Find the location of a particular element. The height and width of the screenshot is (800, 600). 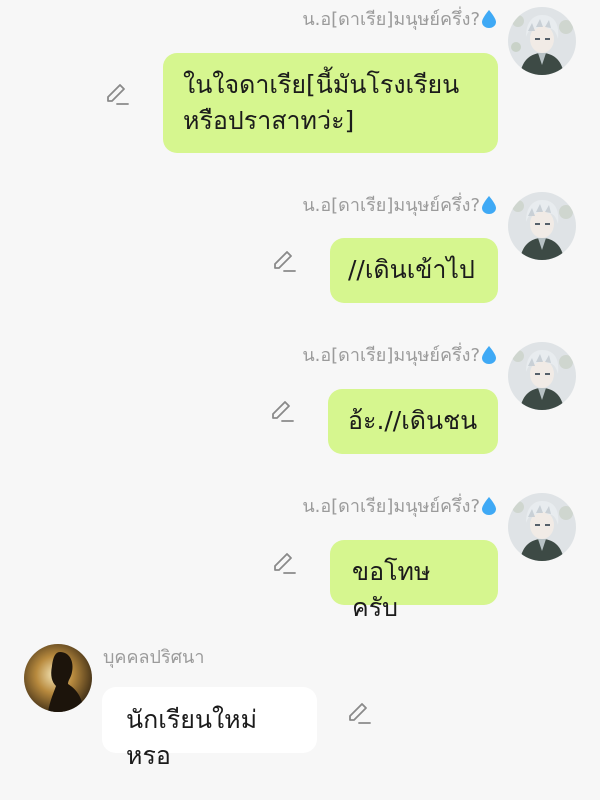

message-bubble: ในใจดาเรีย[นี้มันโรงเรียน หรือปราสาทว่ะ] is located at coordinates (330, 103).